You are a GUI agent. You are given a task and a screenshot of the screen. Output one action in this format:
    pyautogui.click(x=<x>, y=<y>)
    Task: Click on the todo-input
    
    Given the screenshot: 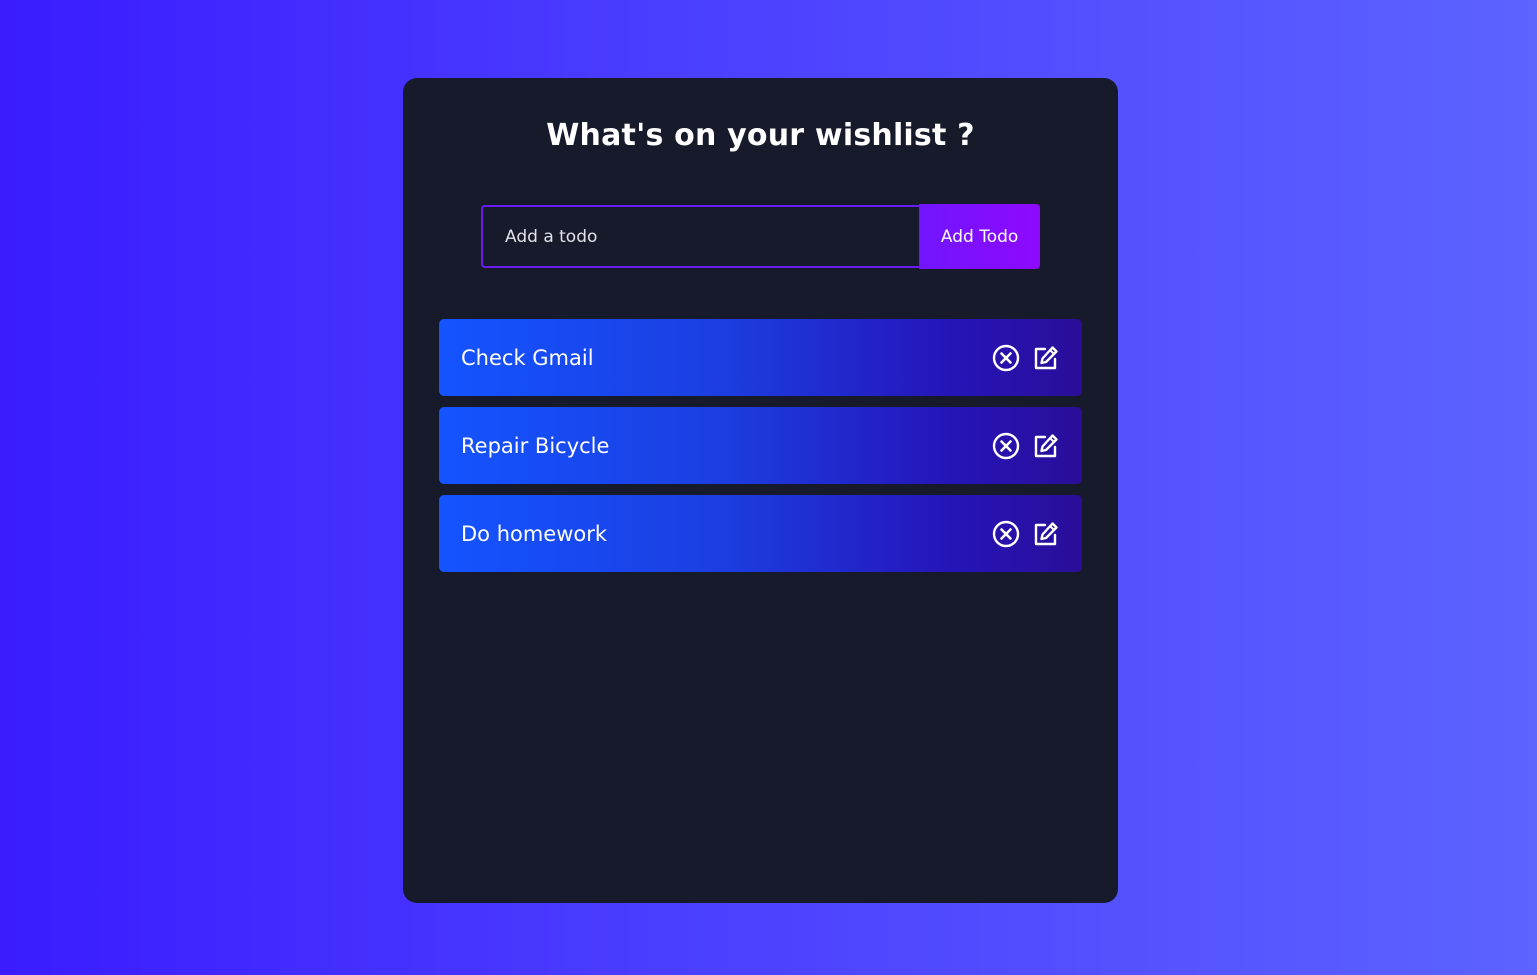 What is the action you would take?
    pyautogui.click(x=700, y=236)
    